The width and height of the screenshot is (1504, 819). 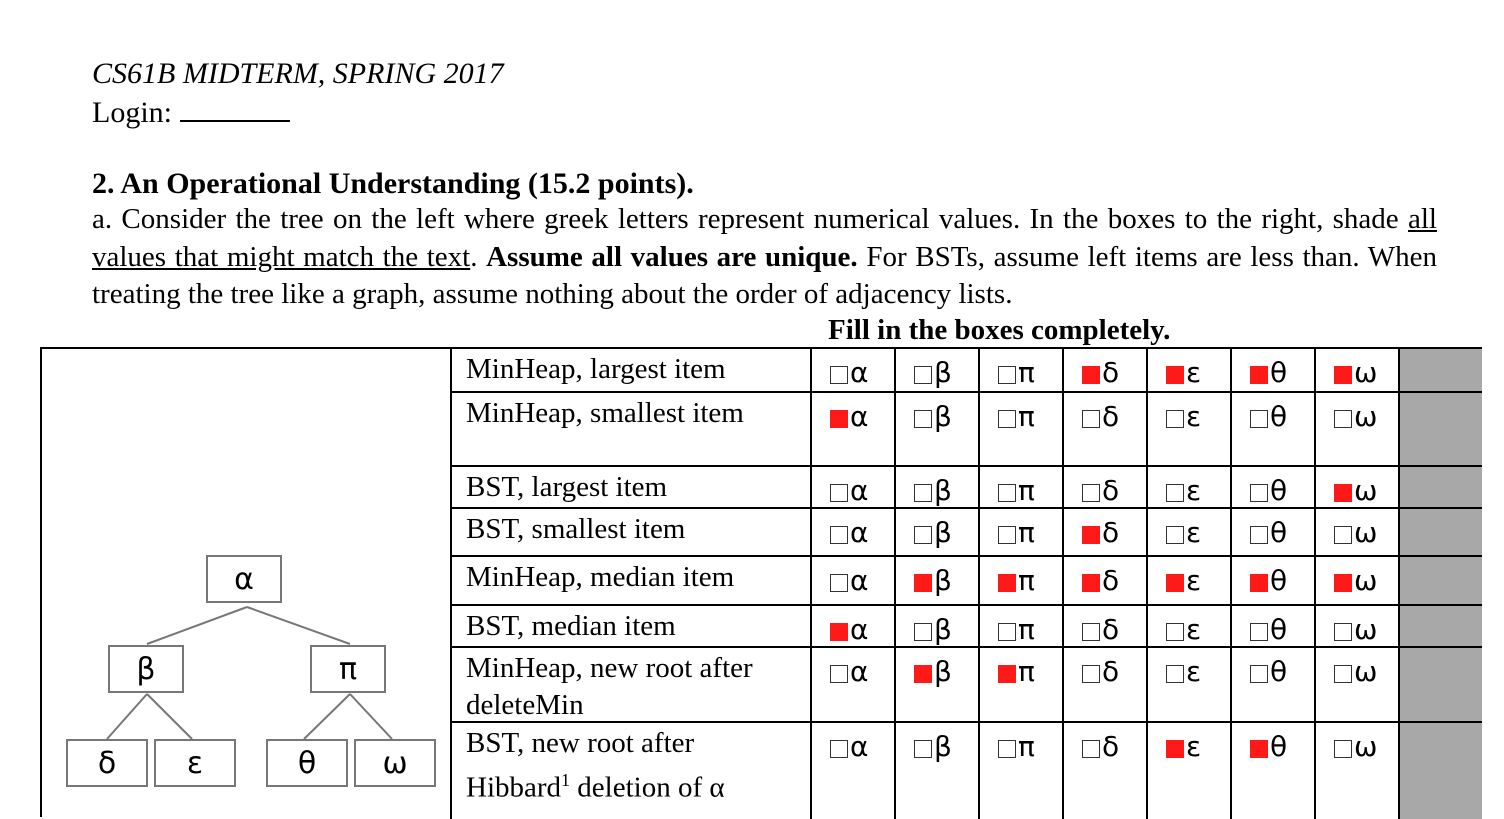 I want to click on login-blank, so click(x=235, y=108).